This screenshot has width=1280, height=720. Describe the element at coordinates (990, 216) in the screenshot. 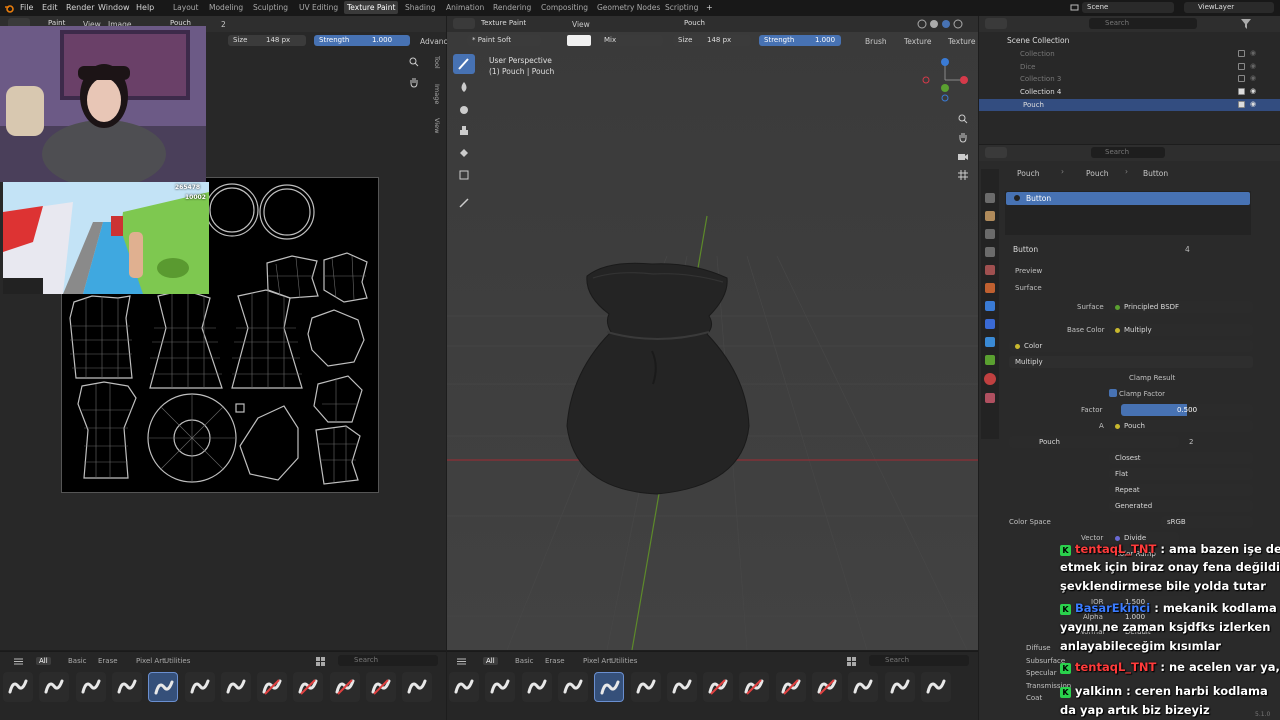

I see `render-tab-icon` at that location.